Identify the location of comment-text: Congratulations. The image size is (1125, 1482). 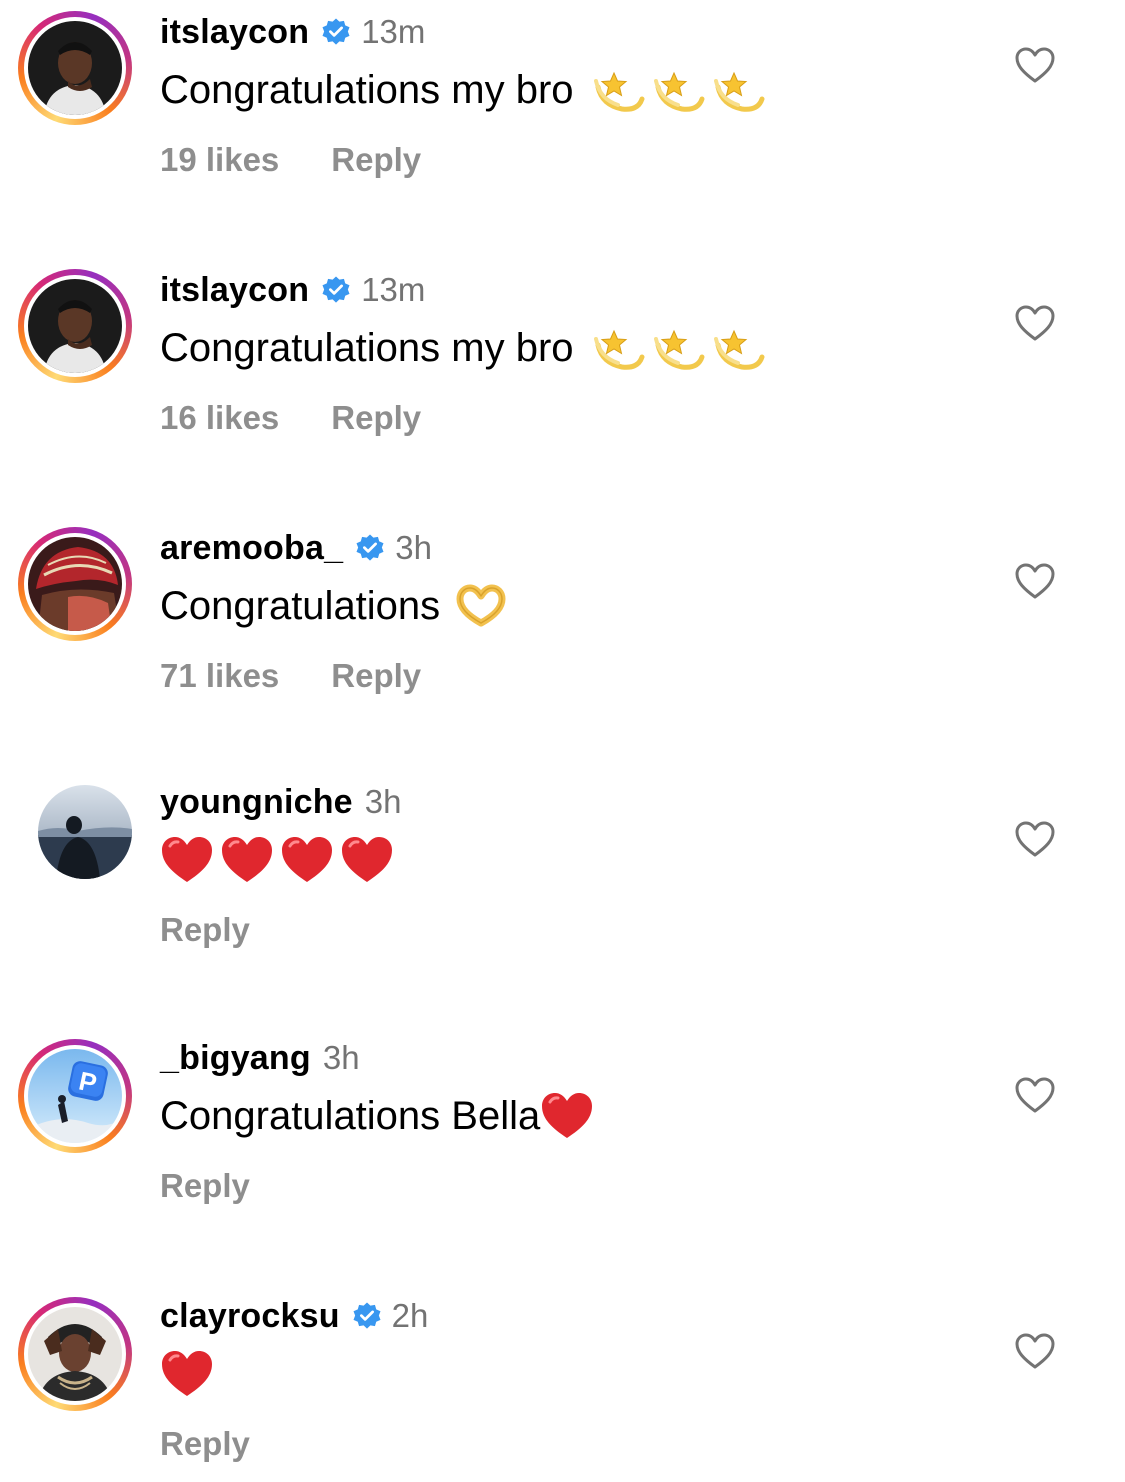
(300, 605).